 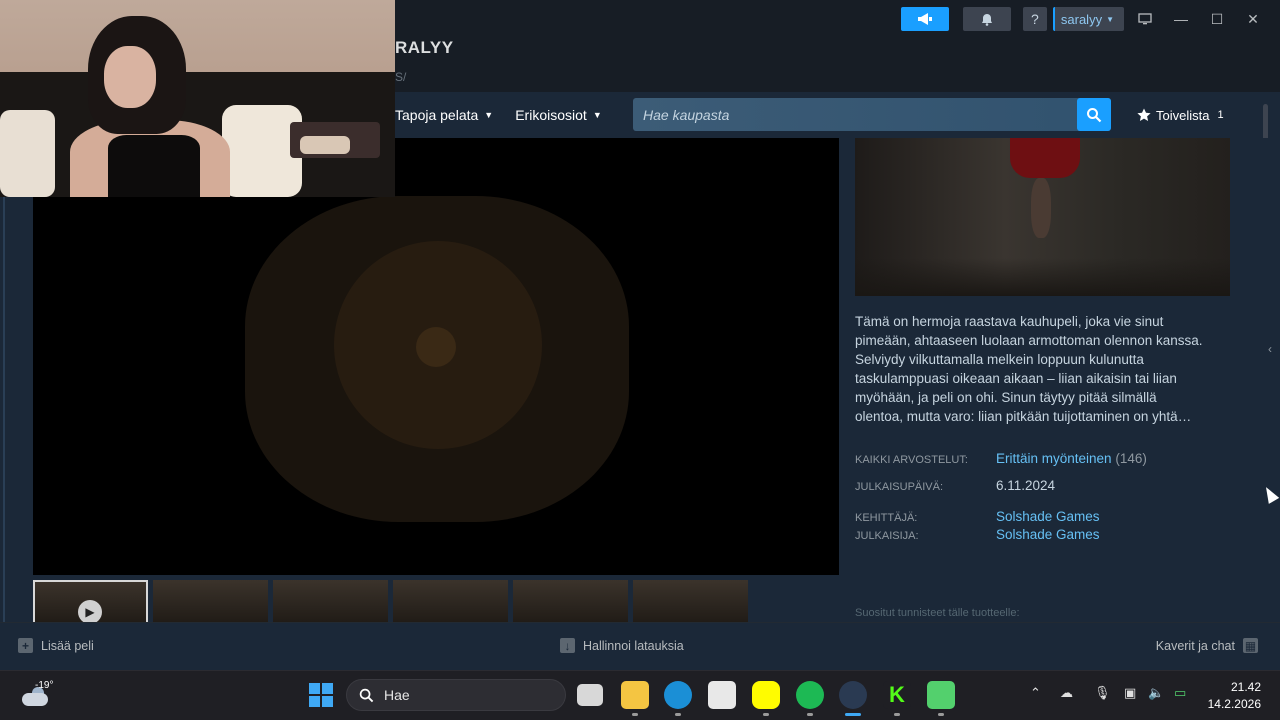 I want to click on game-title: RALYY, so click(x=424, y=47).